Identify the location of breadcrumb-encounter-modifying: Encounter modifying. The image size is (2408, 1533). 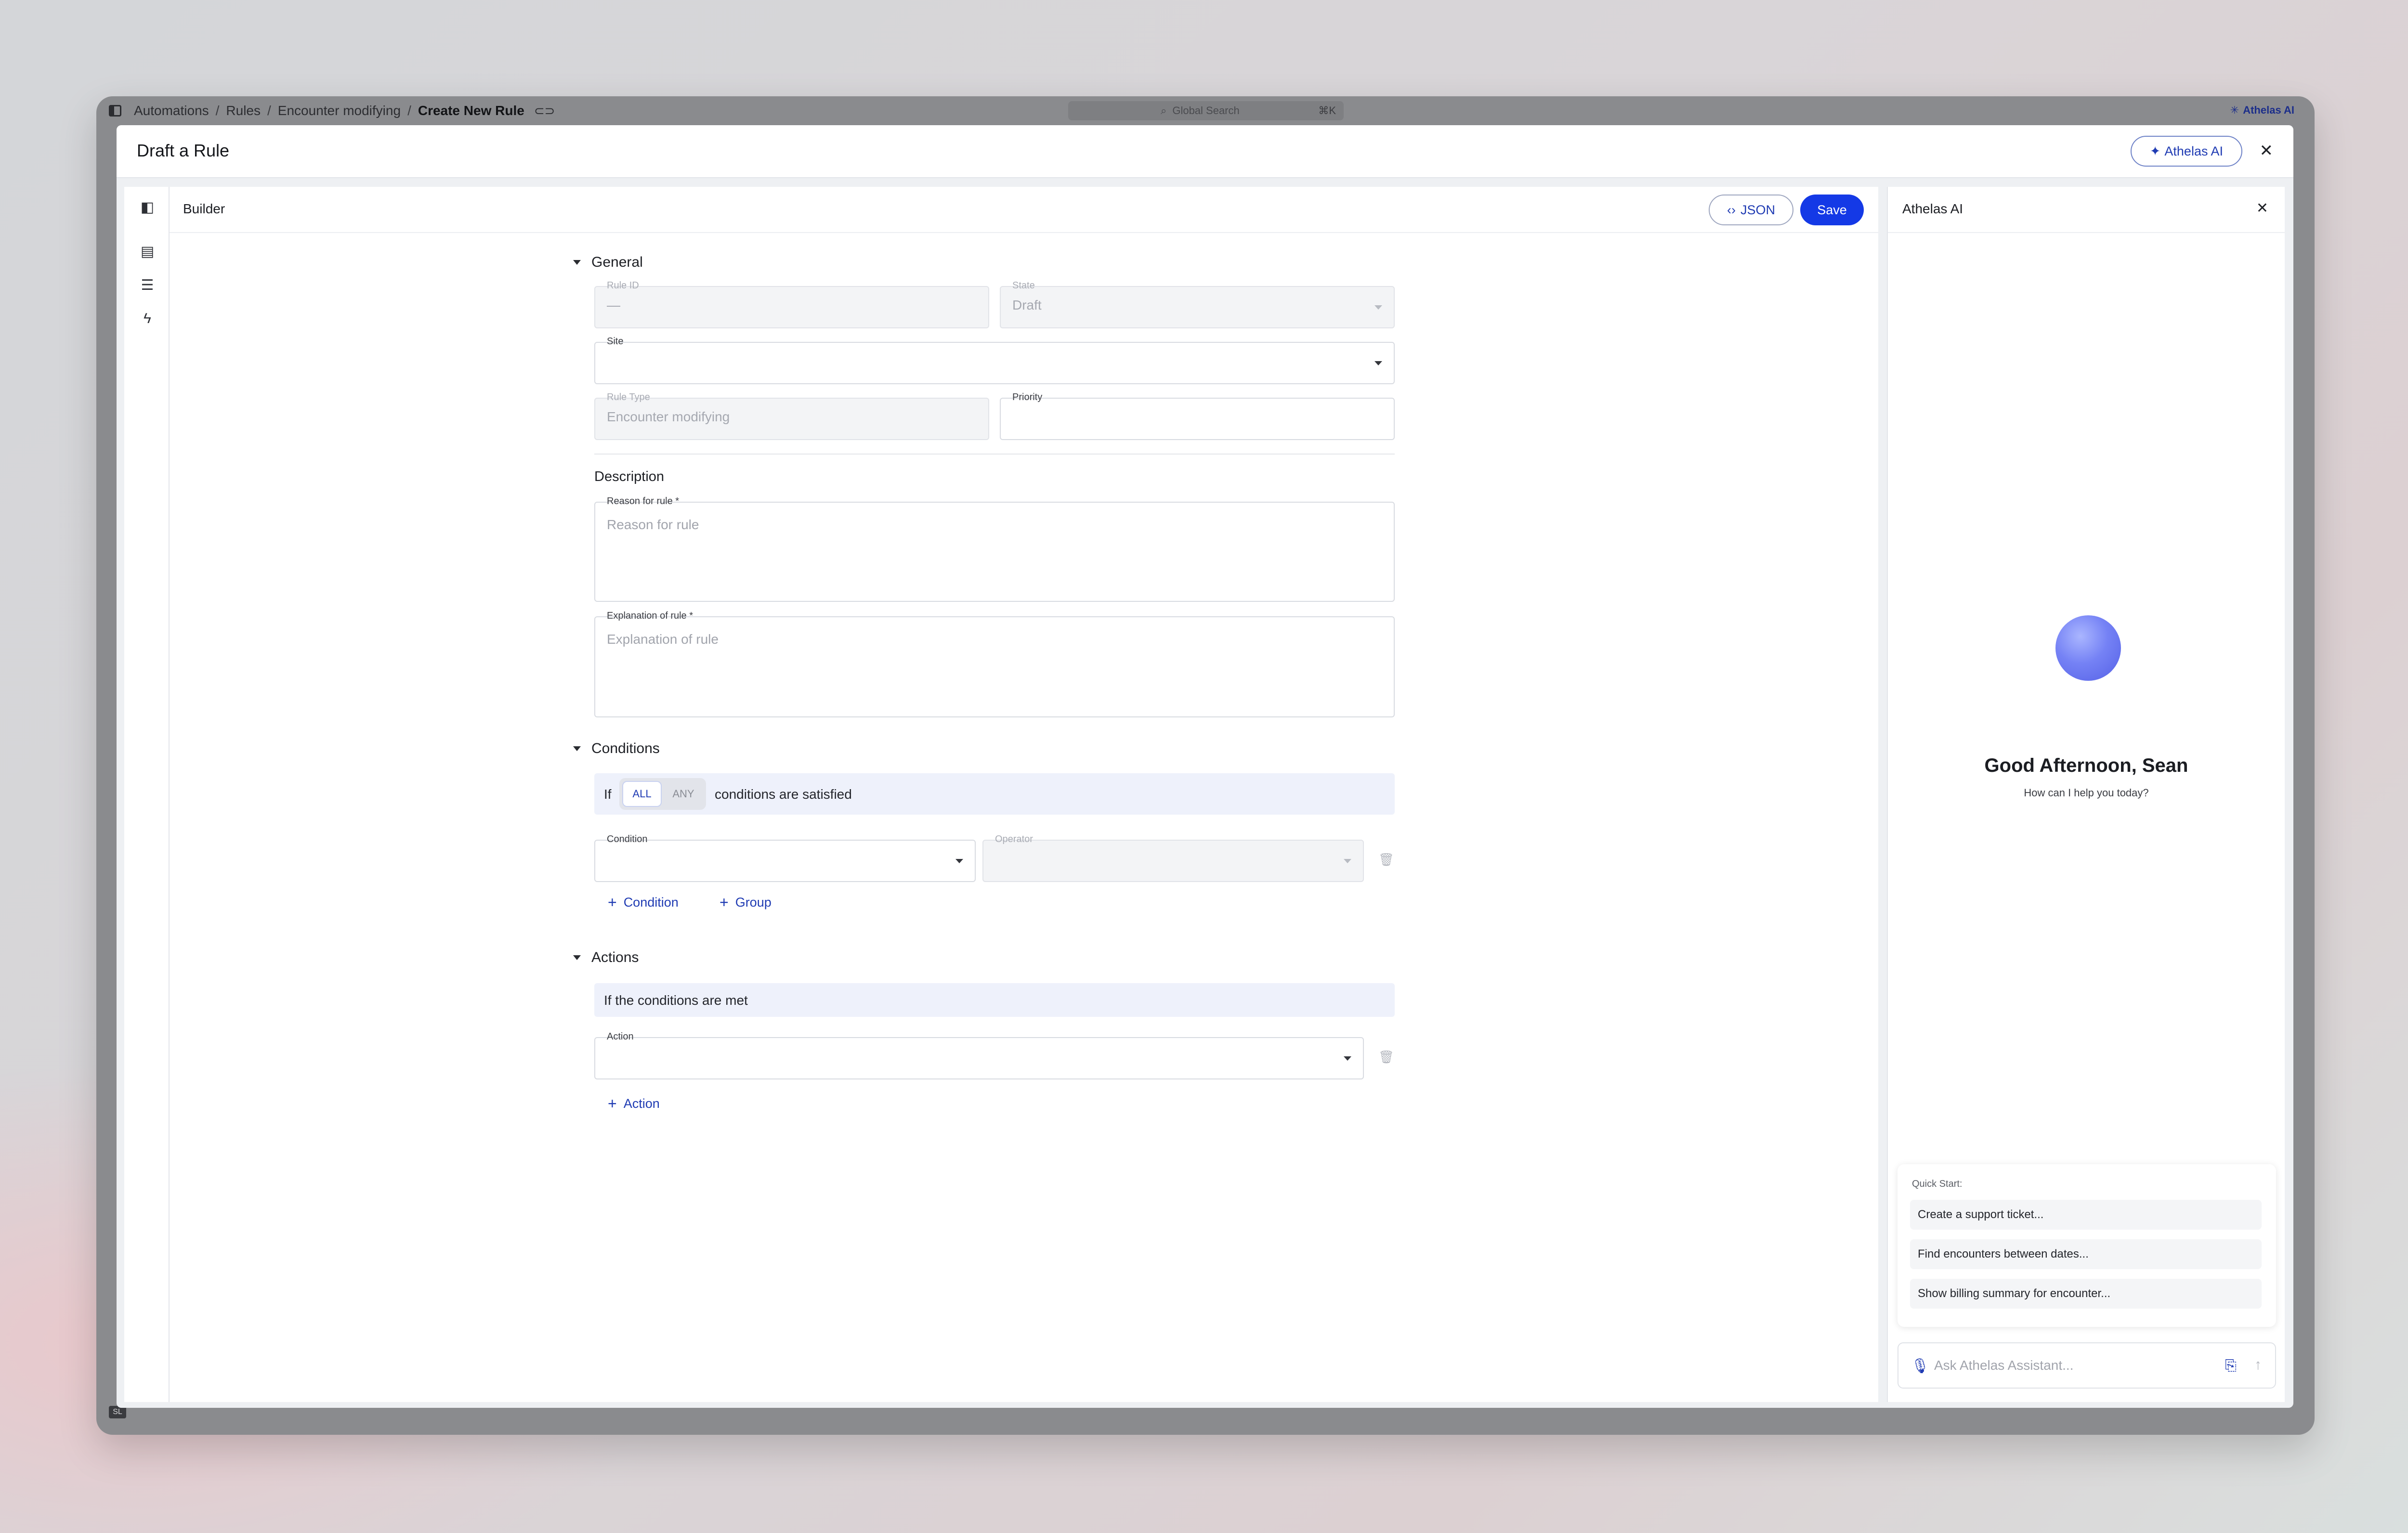
(339, 110).